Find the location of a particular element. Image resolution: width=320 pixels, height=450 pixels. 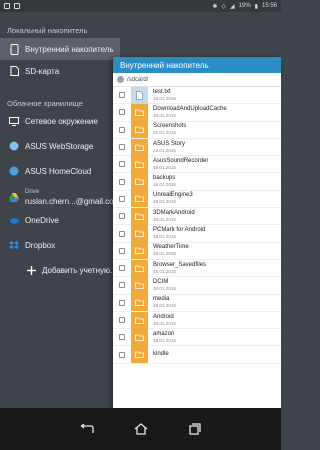

file-text: test.txt 18.01.2015 is located at coordinates (164, 95).